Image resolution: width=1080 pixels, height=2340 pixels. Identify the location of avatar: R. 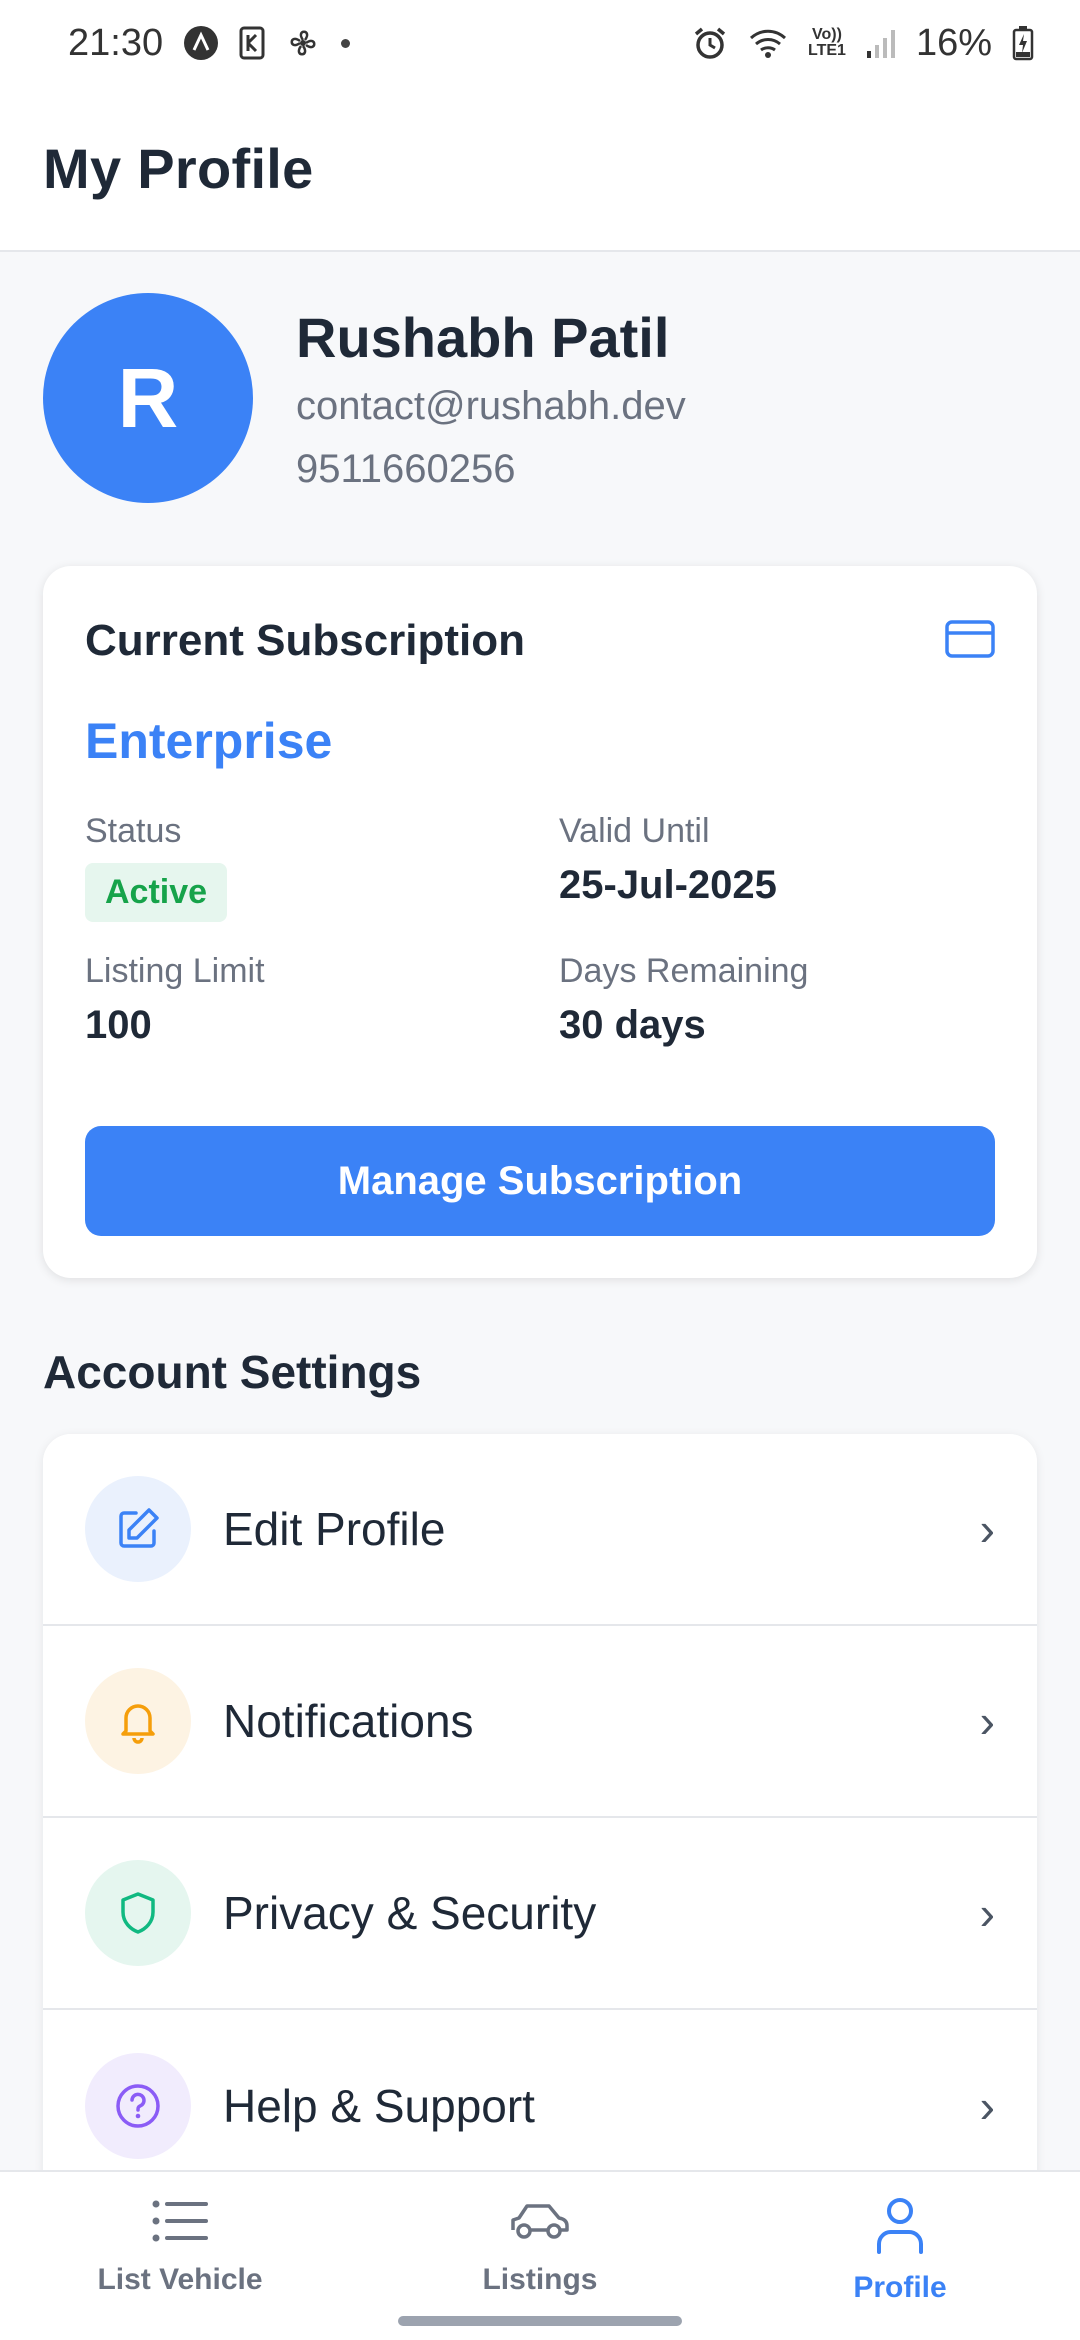
(148, 398).